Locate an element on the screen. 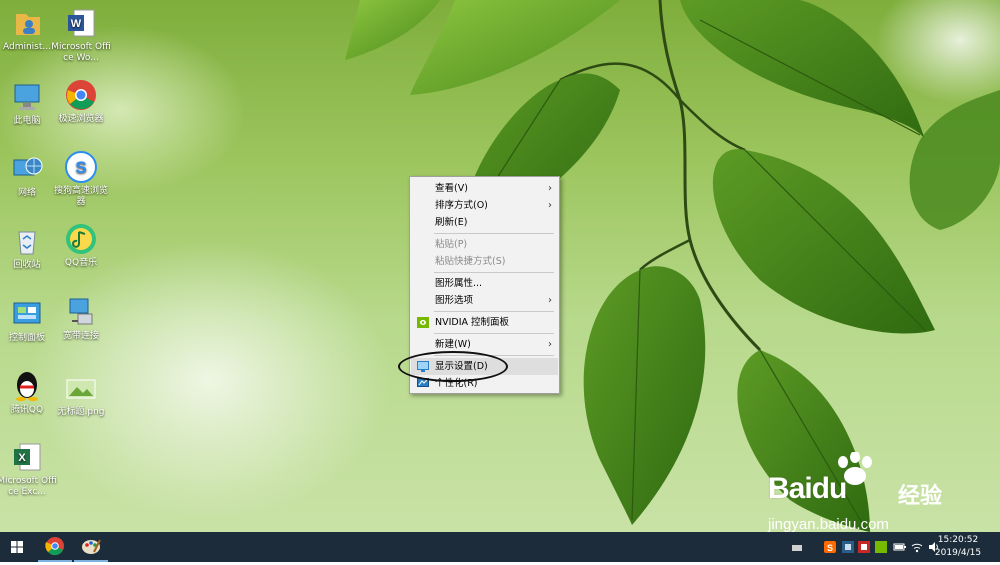  desktop-icon-label: 腾讯QQ is located at coordinates (27, 410).